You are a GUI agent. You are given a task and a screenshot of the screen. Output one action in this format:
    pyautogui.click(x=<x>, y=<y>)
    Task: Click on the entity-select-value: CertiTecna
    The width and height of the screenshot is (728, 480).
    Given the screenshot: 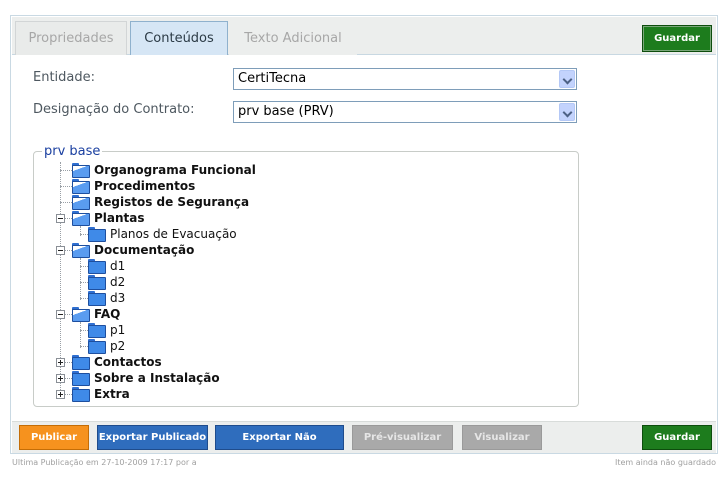 What is the action you would take?
    pyautogui.click(x=272, y=78)
    